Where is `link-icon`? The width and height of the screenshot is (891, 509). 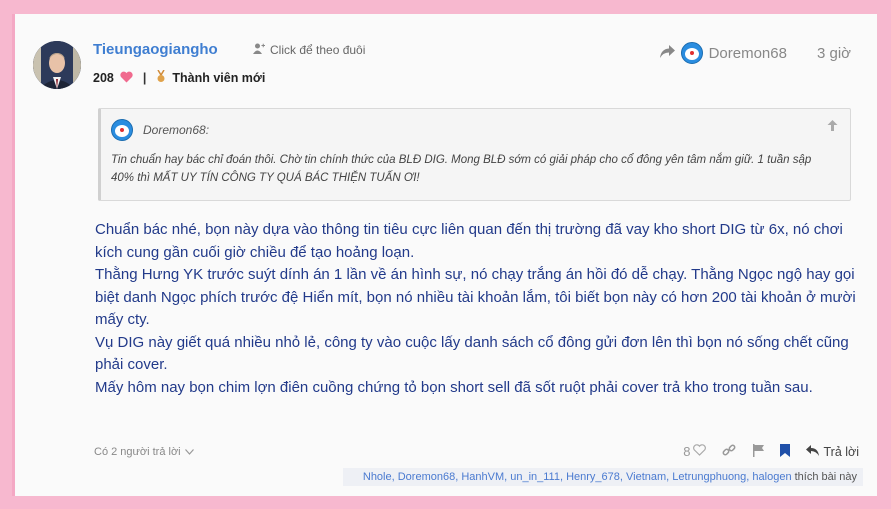
link-icon is located at coordinates (729, 451).